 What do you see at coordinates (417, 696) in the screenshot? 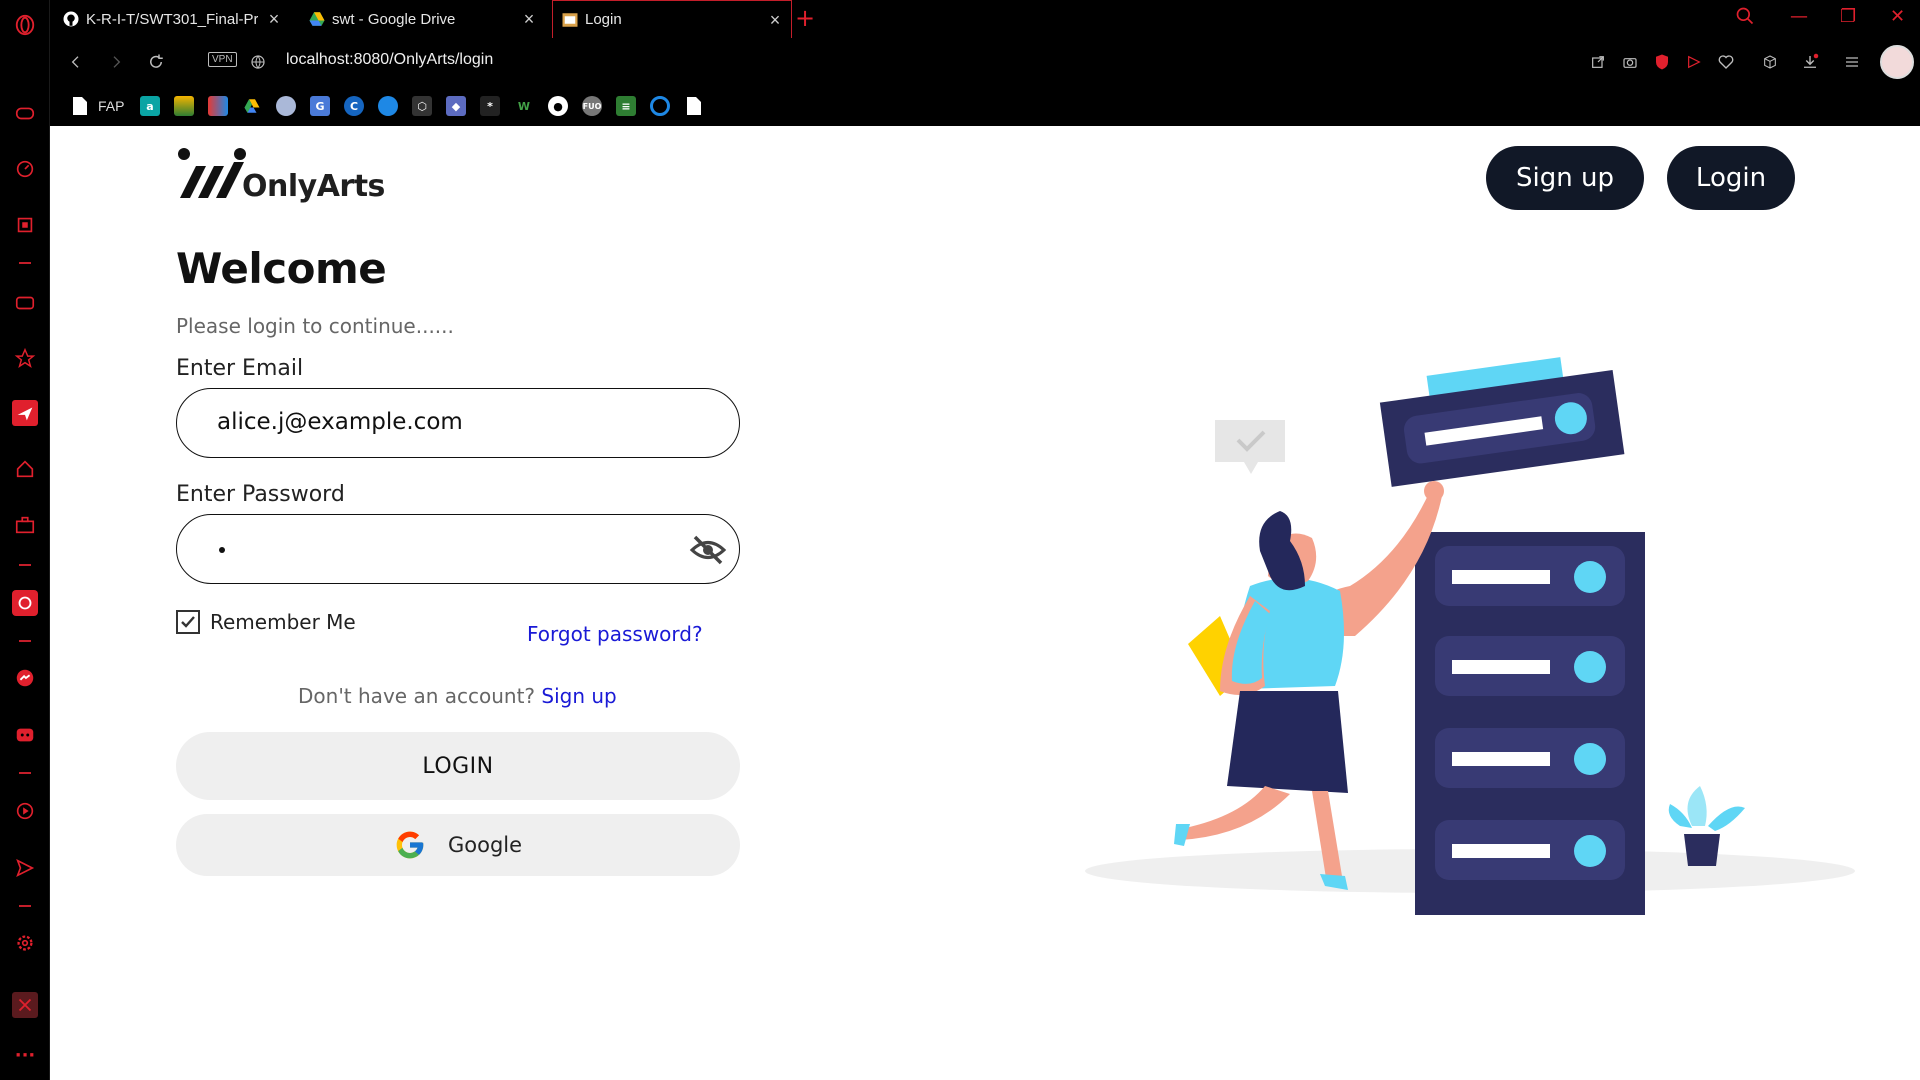
I see `no-account-label: Don't have an account?` at bounding box center [417, 696].